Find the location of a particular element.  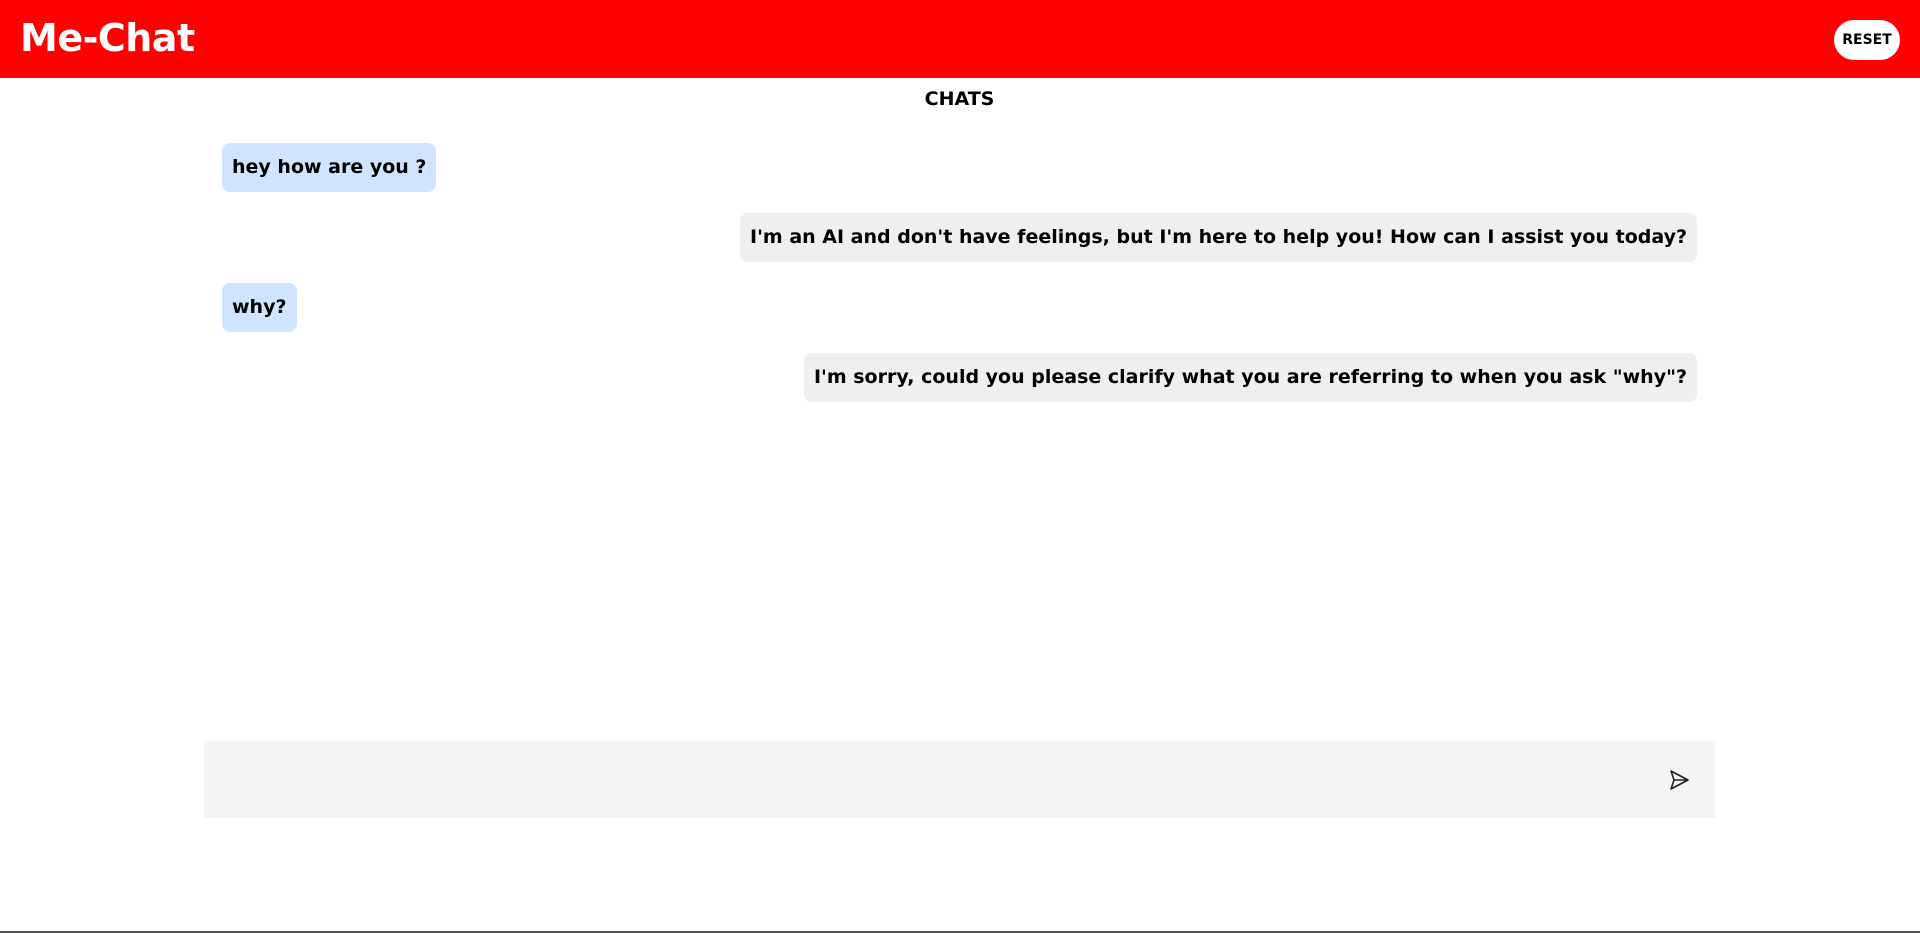

send-button is located at coordinates (1679, 780).